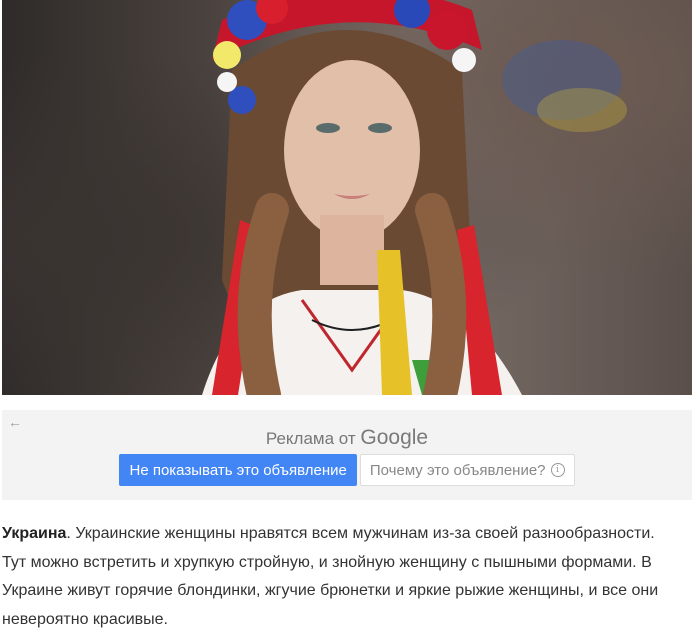 The image size is (692, 642). What do you see at coordinates (238, 470) in the screenshot?
I see `hide-ad-button: Не показывать это объявление` at bounding box center [238, 470].